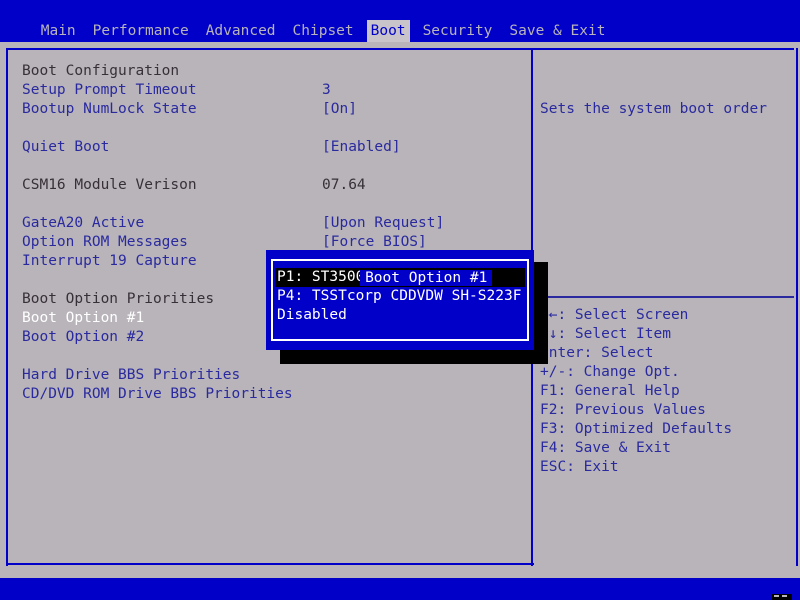 The height and width of the screenshot is (600, 800). What do you see at coordinates (241, 31) in the screenshot?
I see `menu-tab-advanced: Advanced` at bounding box center [241, 31].